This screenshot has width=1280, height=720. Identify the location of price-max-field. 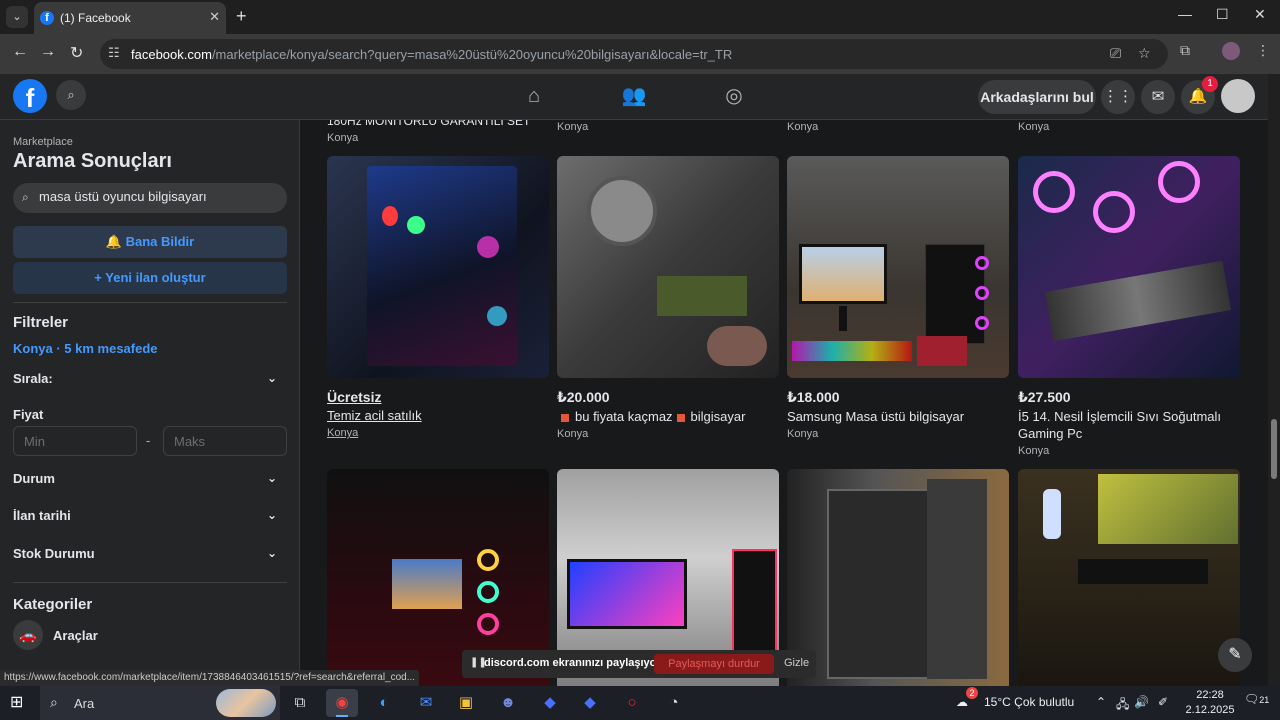
(225, 441).